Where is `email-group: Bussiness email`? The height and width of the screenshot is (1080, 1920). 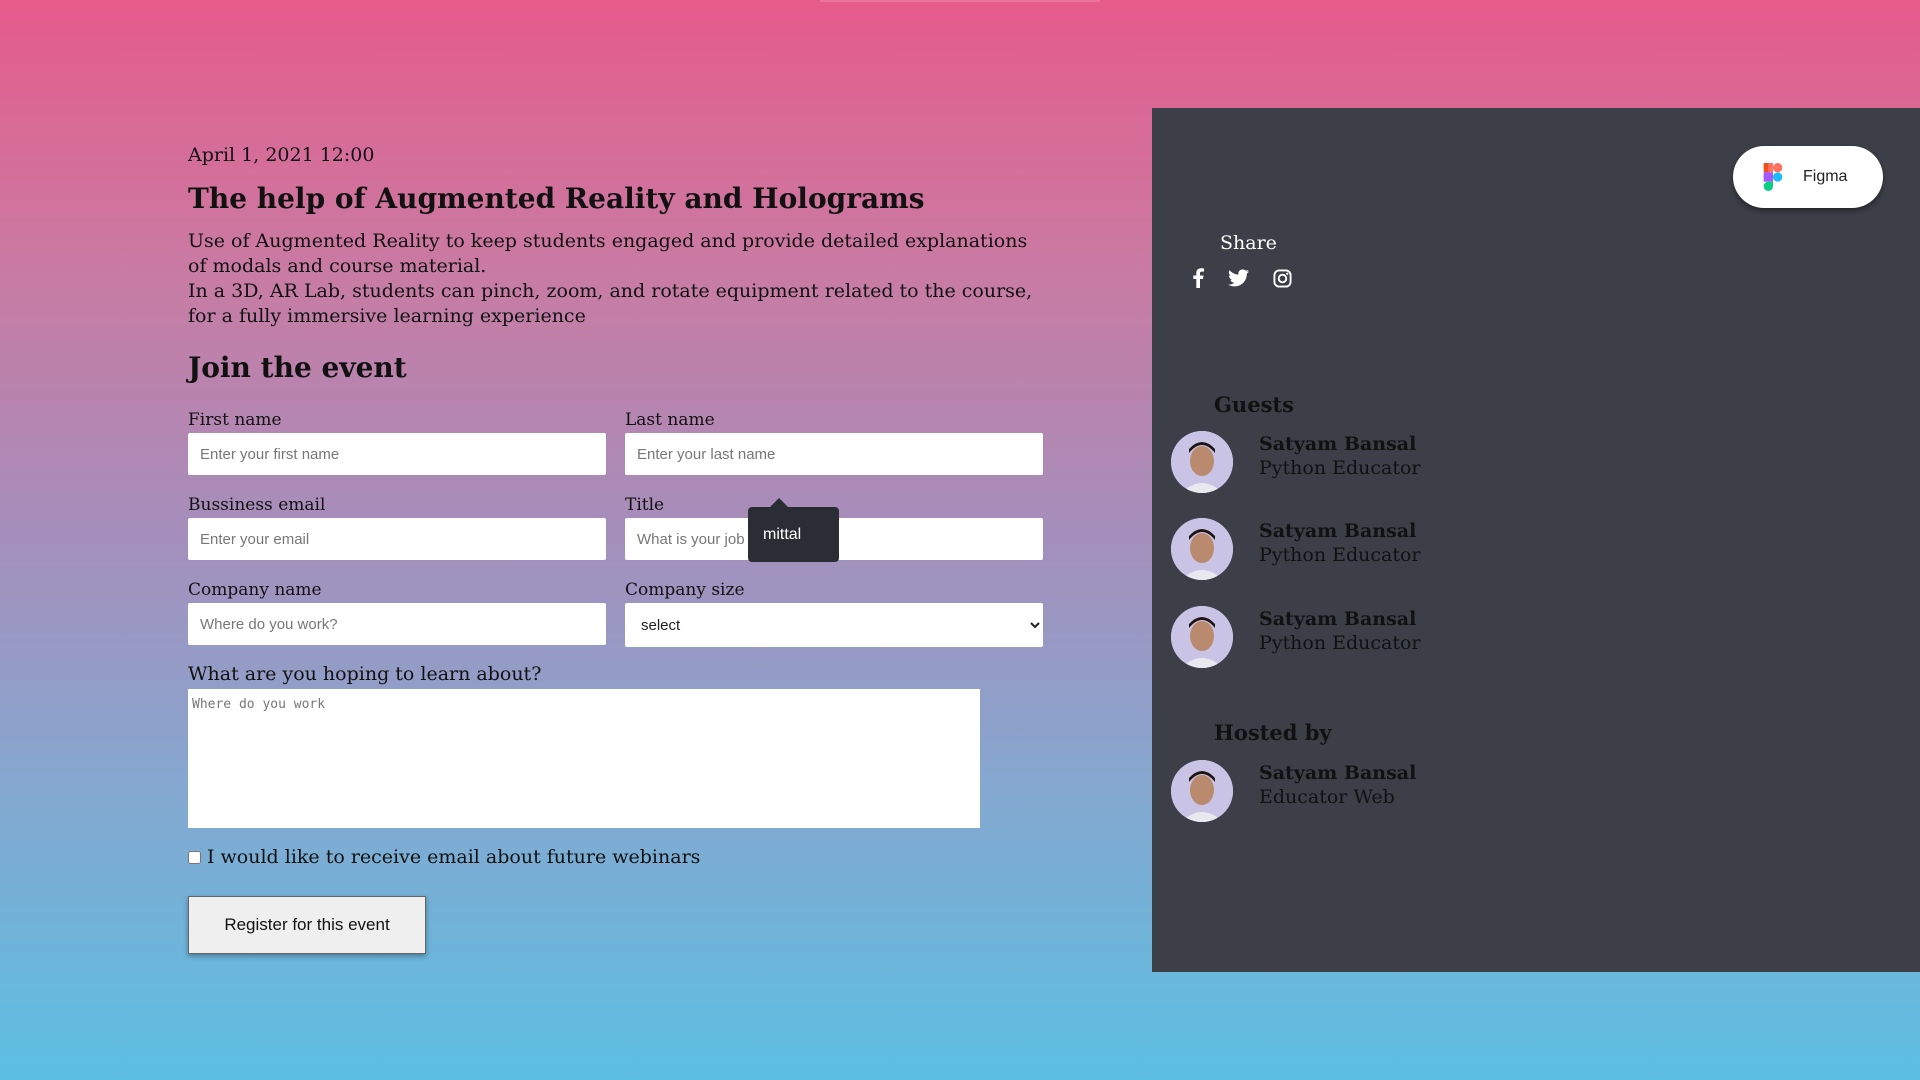
email-group: Bussiness email is located at coordinates (397, 527).